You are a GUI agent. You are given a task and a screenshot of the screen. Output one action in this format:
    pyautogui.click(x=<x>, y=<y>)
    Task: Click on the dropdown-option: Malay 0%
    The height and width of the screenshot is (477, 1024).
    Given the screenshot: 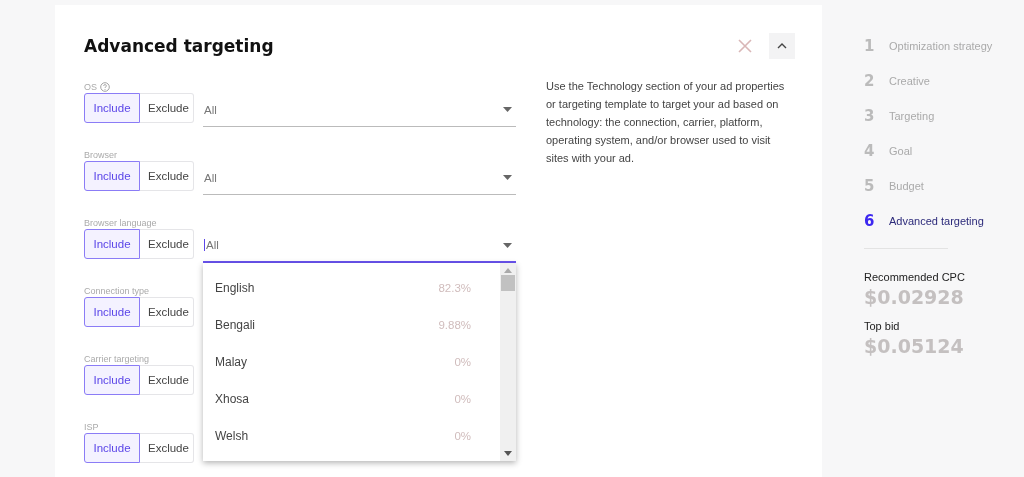 What is the action you would take?
    pyautogui.click(x=351, y=361)
    